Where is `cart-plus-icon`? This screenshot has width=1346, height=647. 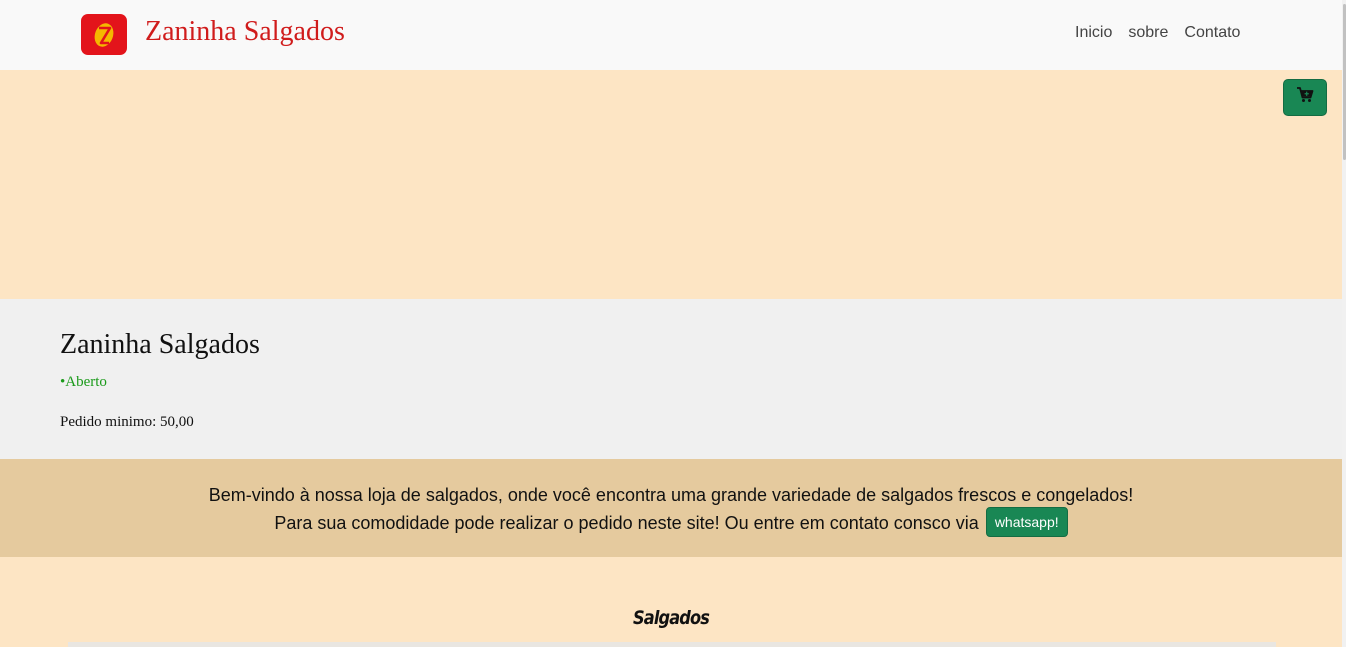 cart-plus-icon is located at coordinates (1305, 97).